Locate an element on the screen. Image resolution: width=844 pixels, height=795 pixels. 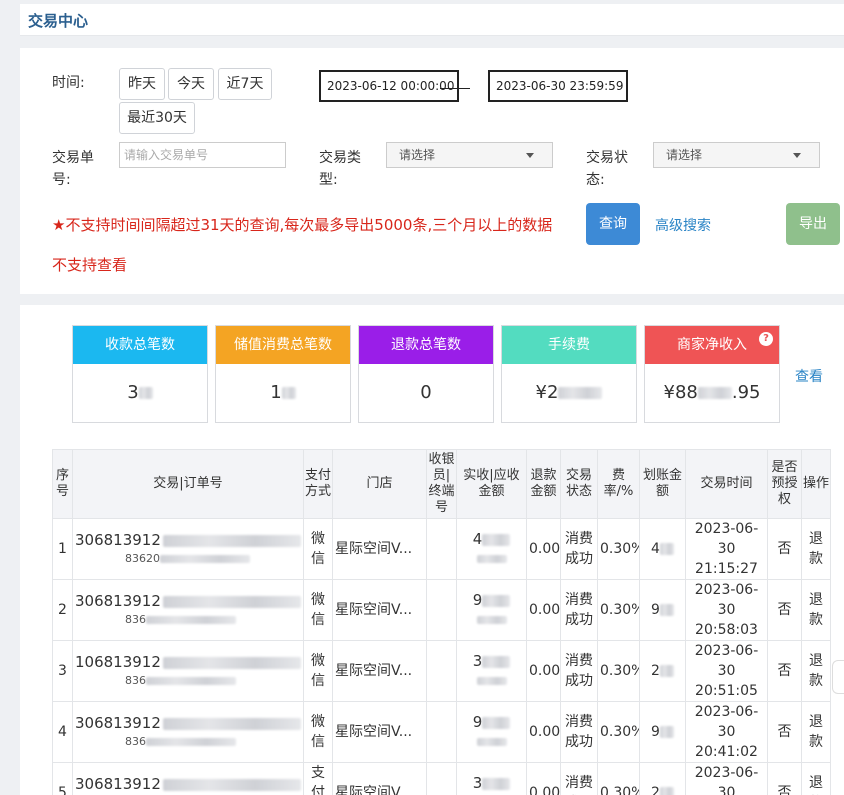
card-value: ¥2 is located at coordinates (547, 392).